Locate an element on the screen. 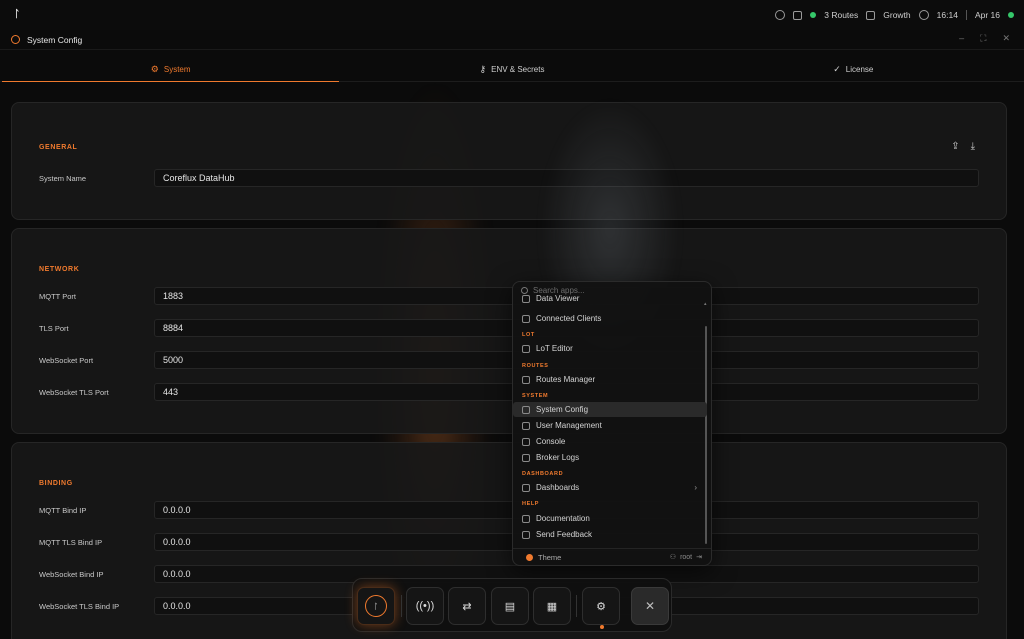 This screenshot has height=639, width=1024. minimize-icon: – is located at coordinates (961, 38).